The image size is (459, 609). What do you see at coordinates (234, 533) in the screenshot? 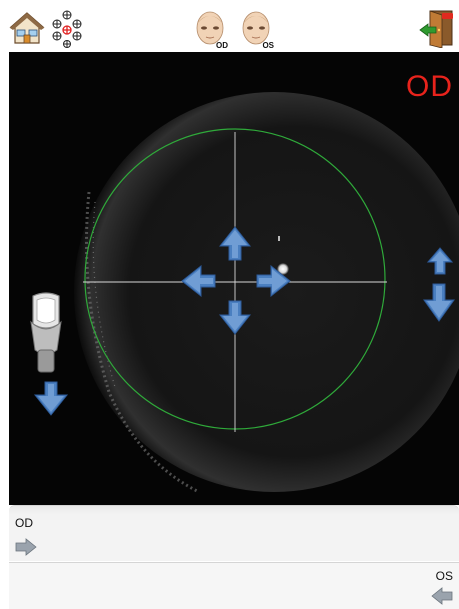
I see `od-results-panel: OD` at bounding box center [234, 533].